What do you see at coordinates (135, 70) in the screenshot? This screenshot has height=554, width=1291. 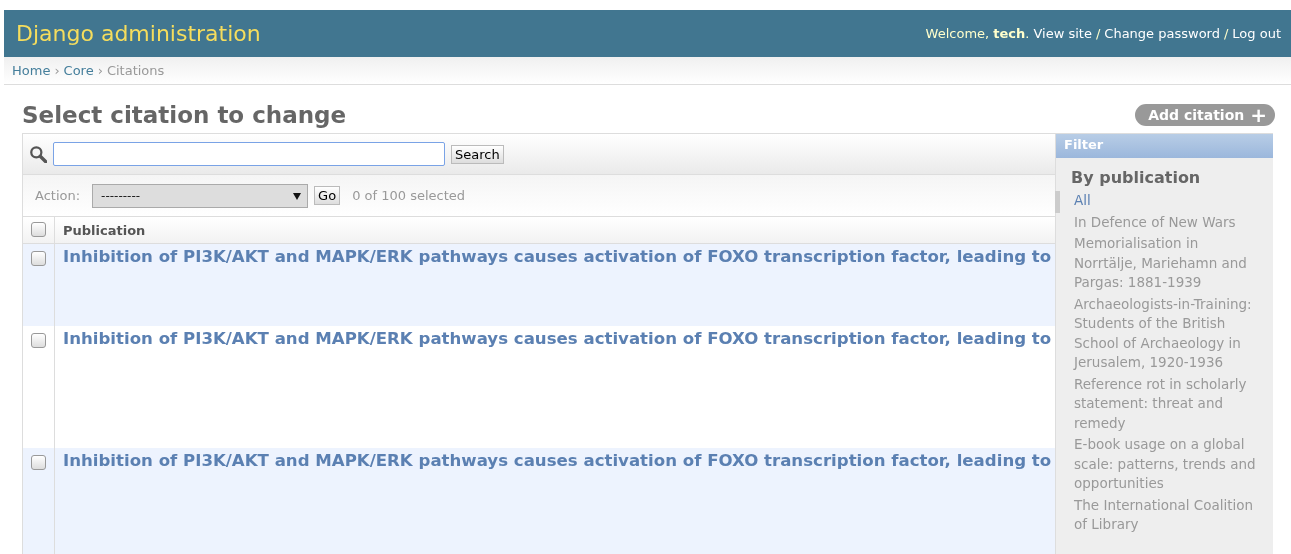 I see `breadcrumb-current: Citations` at bounding box center [135, 70].